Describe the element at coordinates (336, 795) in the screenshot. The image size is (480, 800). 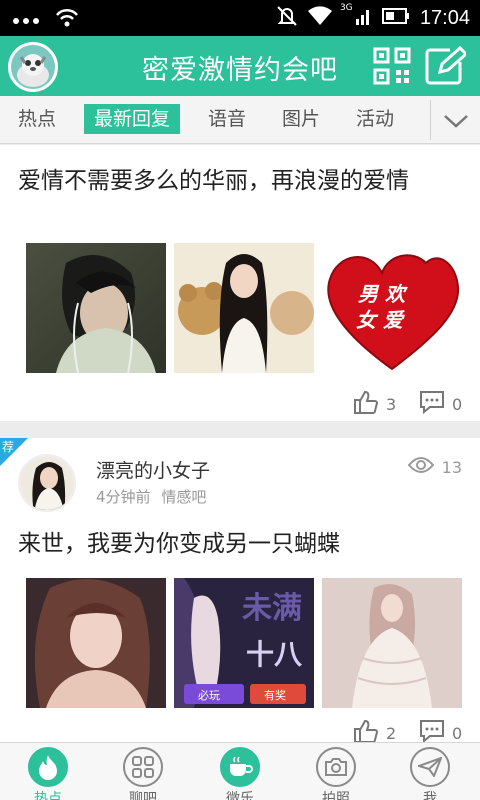
I see `nav-camera-label: 拍照` at that location.